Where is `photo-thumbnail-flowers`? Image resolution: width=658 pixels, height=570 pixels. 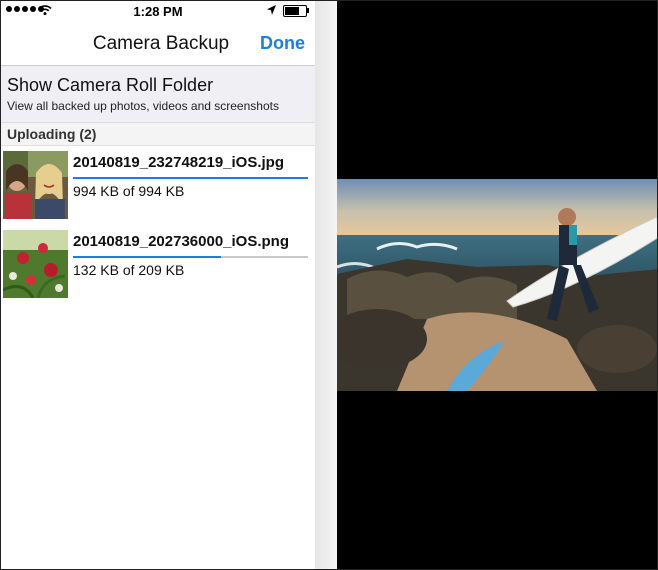
photo-thumbnail-flowers is located at coordinates (35, 264).